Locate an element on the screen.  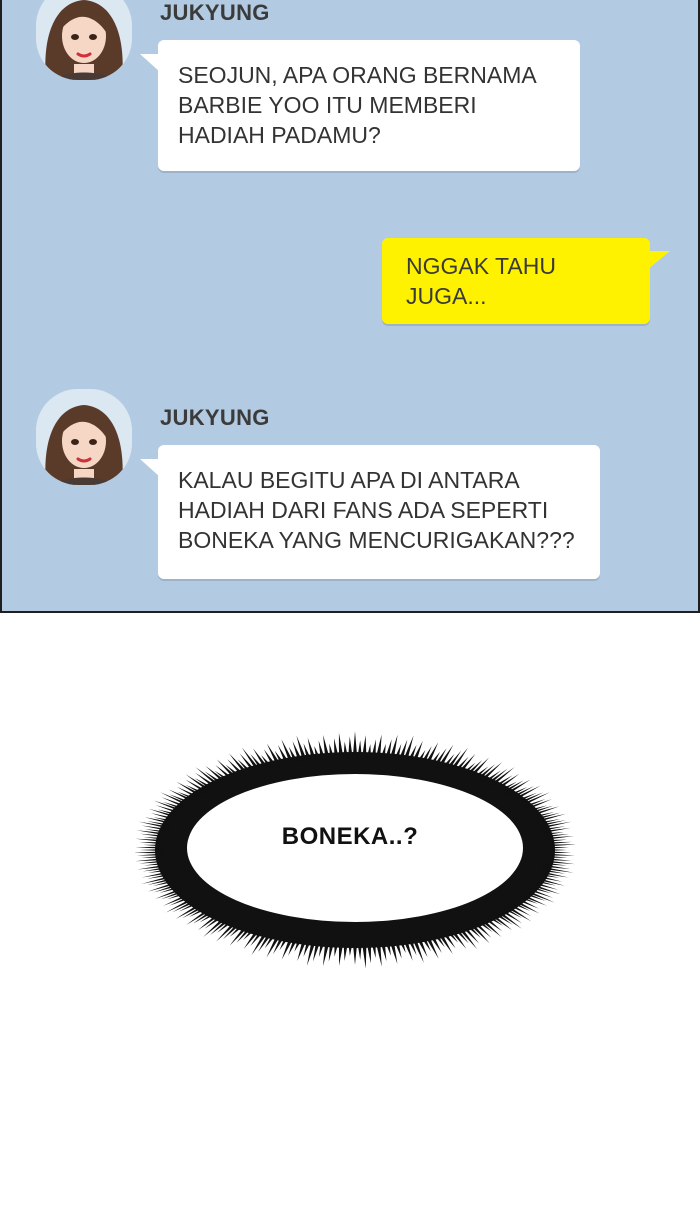
message-line: KALAU BEGITU APA DI ANTARA is located at coordinates (349, 480).